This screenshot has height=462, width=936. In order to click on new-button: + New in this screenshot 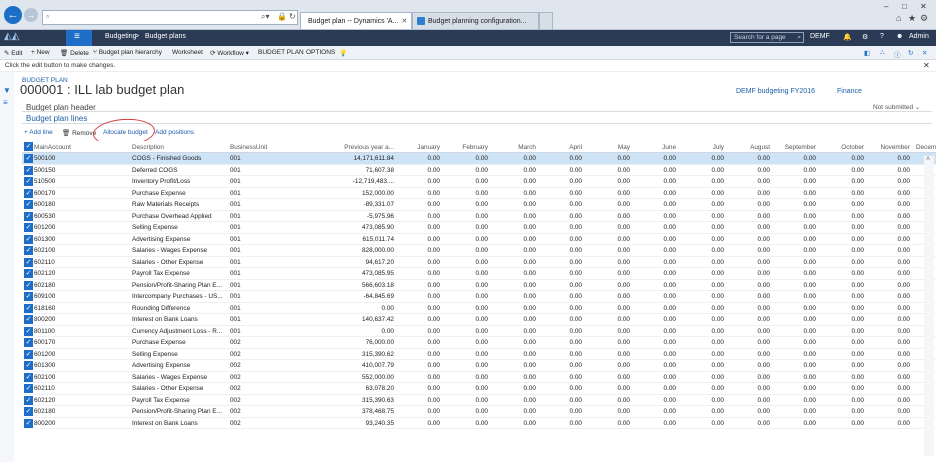, I will do `click(40, 52)`.